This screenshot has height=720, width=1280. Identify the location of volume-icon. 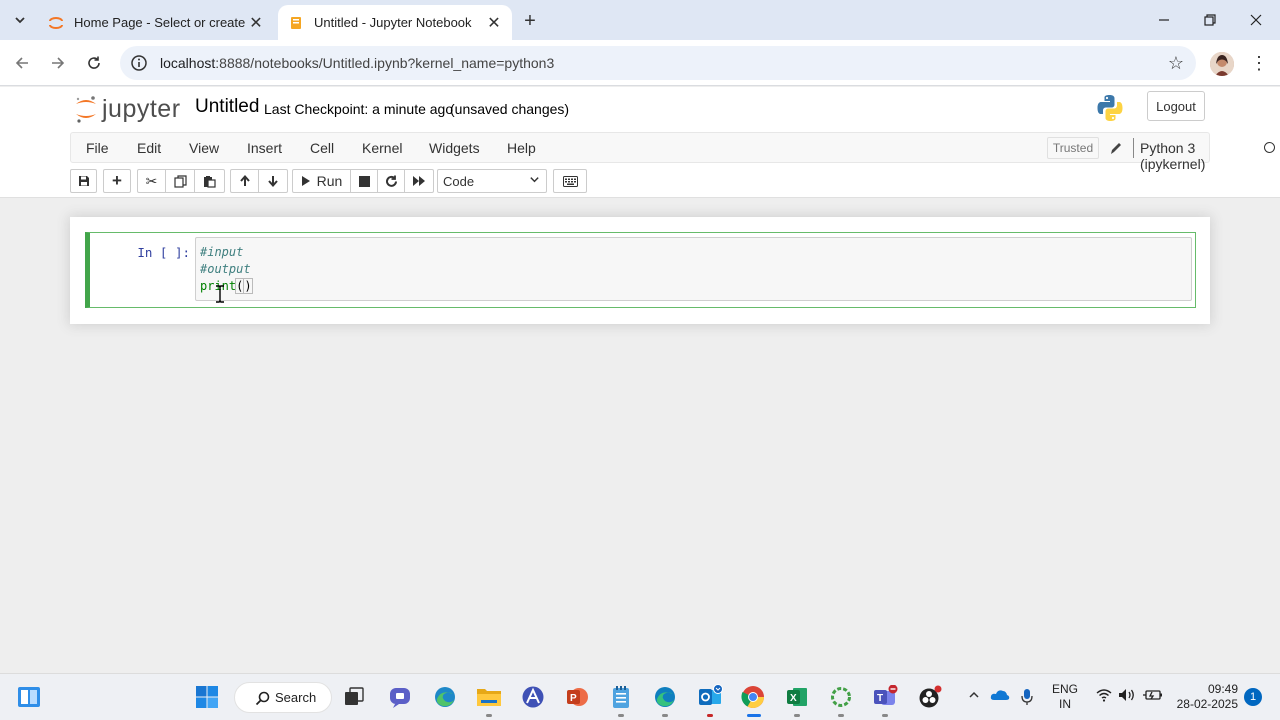
(1127, 696).